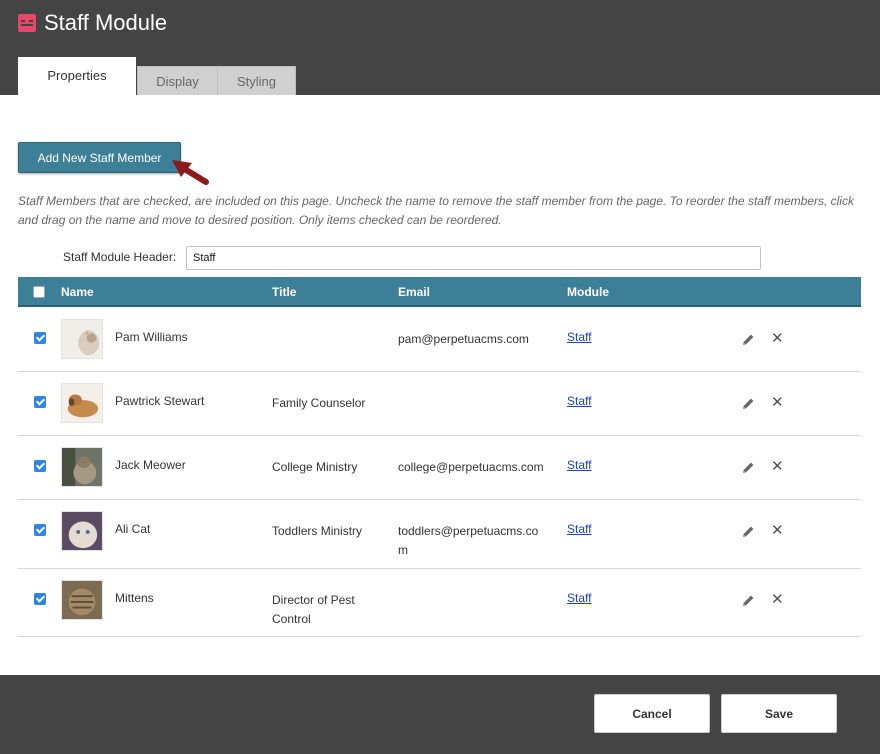 The height and width of the screenshot is (754, 880). I want to click on staff-name: Mittens, so click(134, 598).